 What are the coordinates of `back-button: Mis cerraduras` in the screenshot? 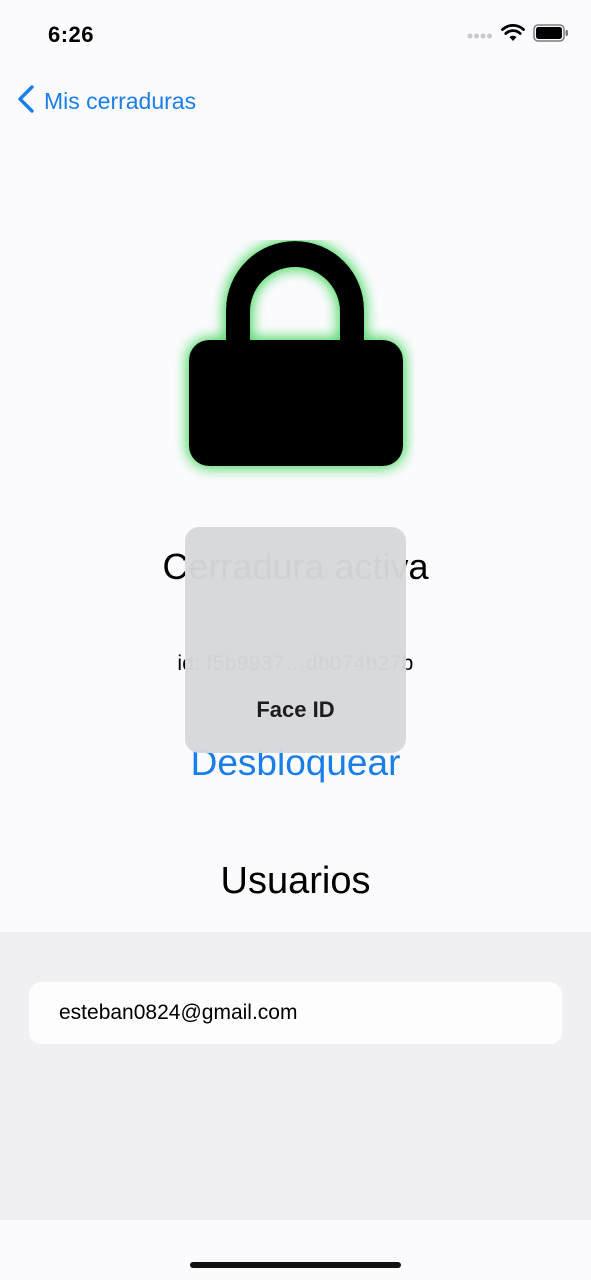 It's located at (106, 101).